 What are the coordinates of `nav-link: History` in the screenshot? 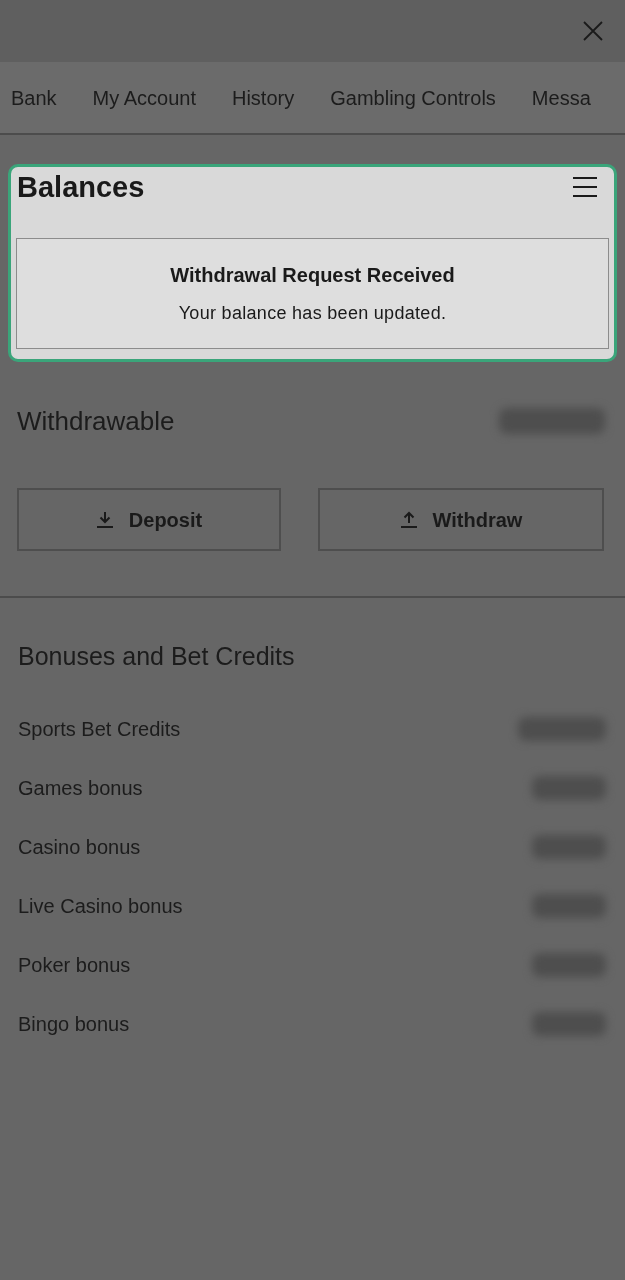 It's located at (263, 97).